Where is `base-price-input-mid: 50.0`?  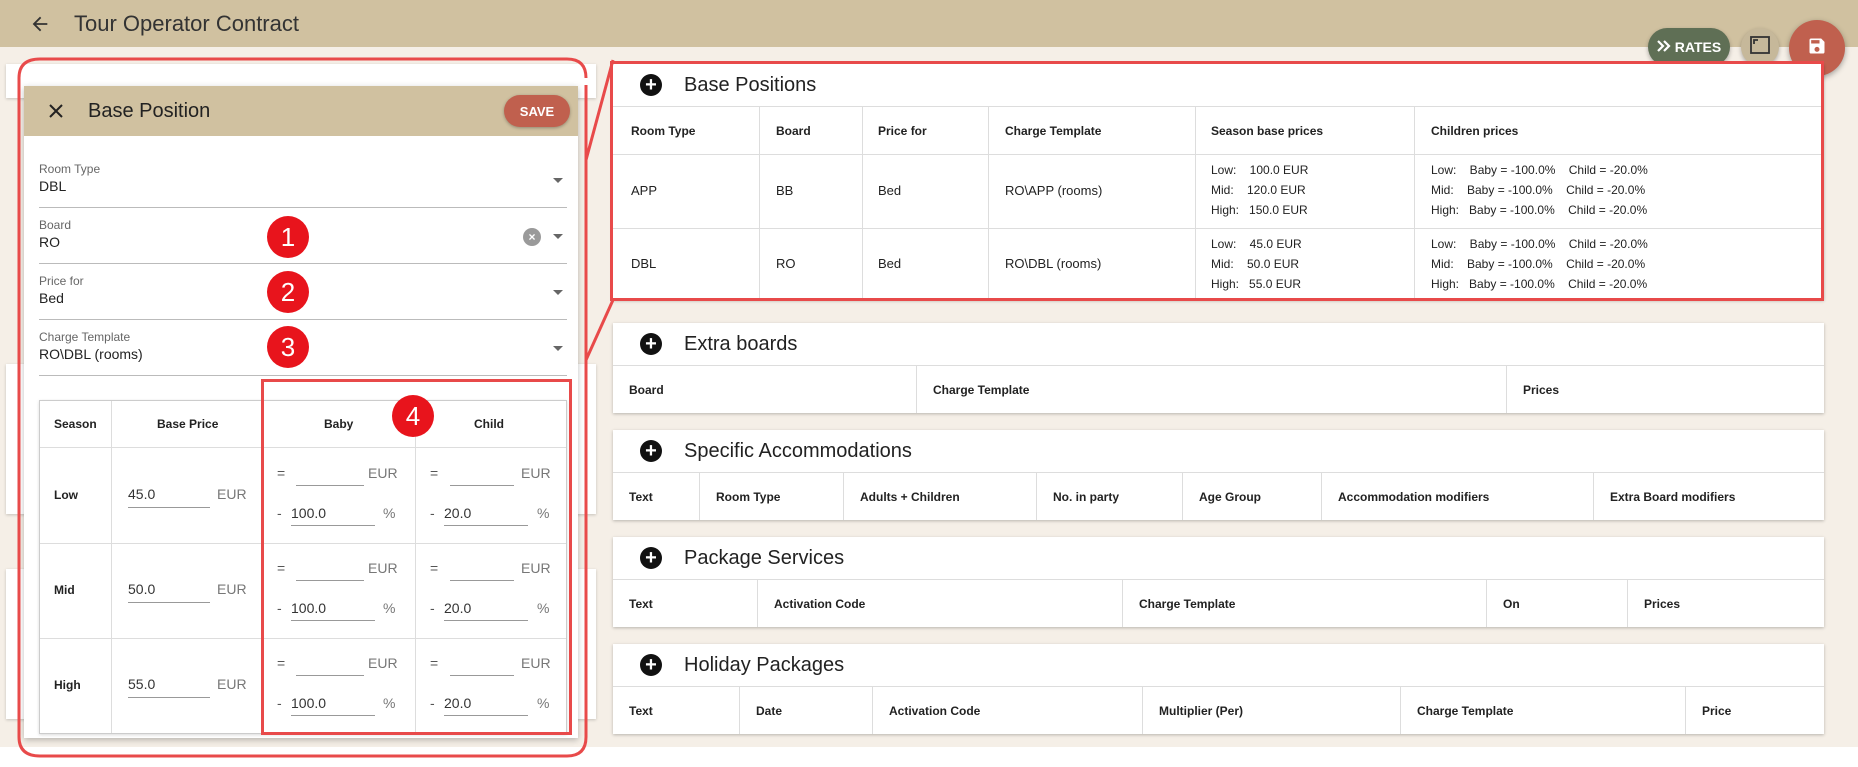 base-price-input-mid: 50.0 is located at coordinates (141, 589).